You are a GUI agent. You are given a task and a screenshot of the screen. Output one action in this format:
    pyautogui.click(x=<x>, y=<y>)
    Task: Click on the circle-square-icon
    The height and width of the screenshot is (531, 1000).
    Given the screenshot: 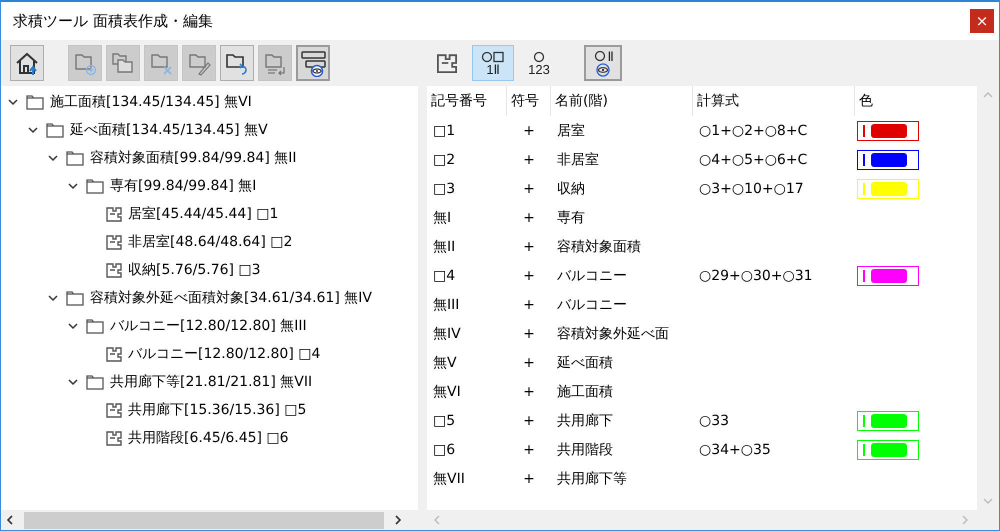 What is the action you would take?
    pyautogui.click(x=493, y=56)
    